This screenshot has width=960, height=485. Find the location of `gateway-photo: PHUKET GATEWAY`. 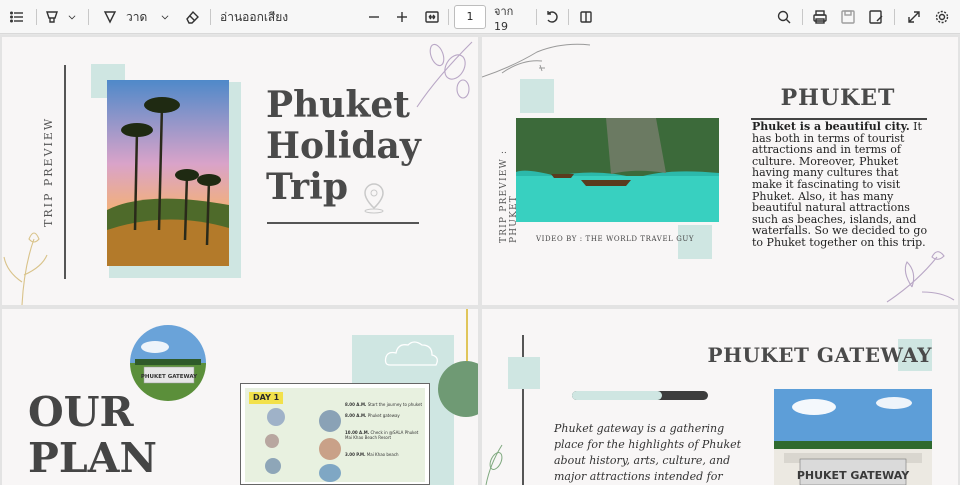

gateway-photo: PHUKET GATEWAY is located at coordinates (853, 437).